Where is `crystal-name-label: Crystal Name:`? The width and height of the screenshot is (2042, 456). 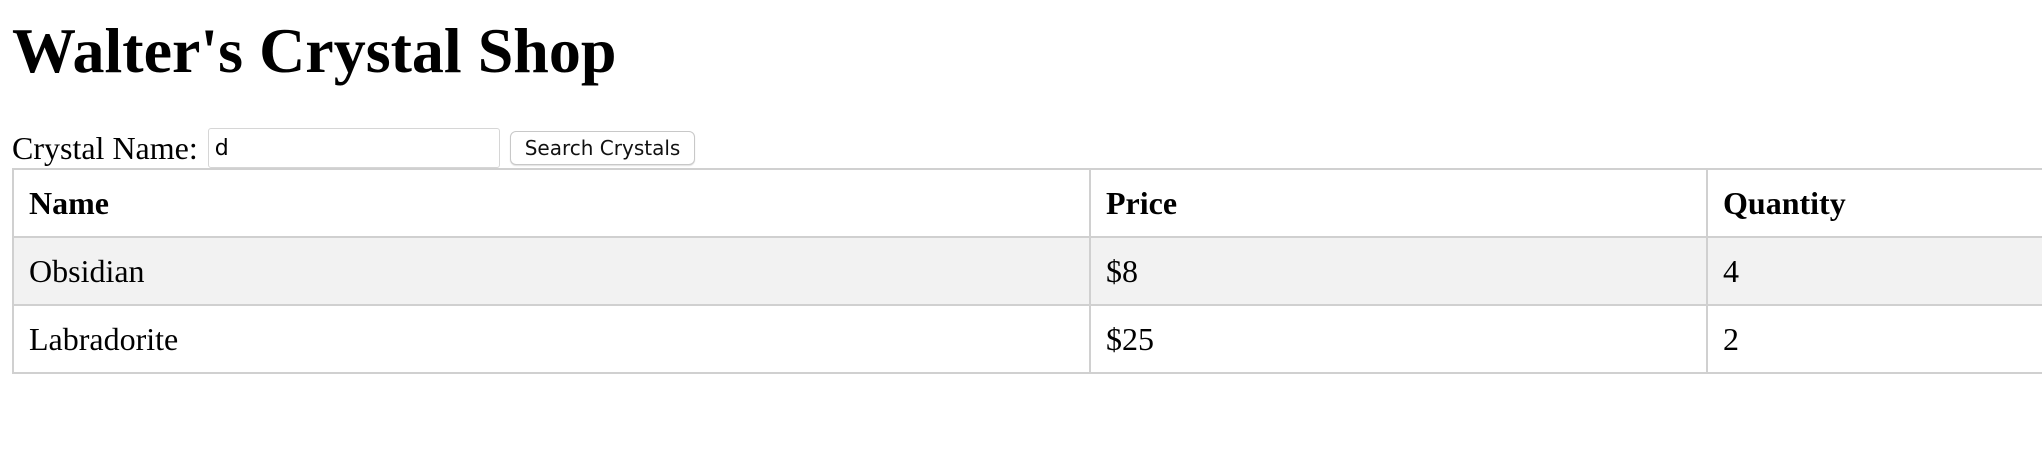 crystal-name-label: Crystal Name: is located at coordinates (105, 148).